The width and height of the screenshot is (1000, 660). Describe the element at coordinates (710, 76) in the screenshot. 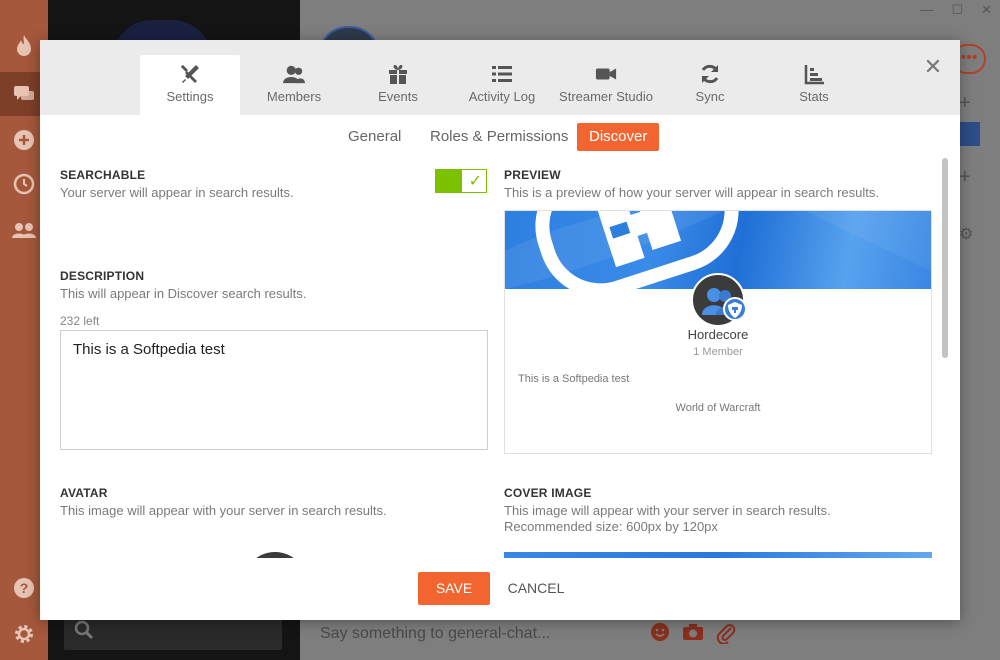

I see `sync-icon` at that location.